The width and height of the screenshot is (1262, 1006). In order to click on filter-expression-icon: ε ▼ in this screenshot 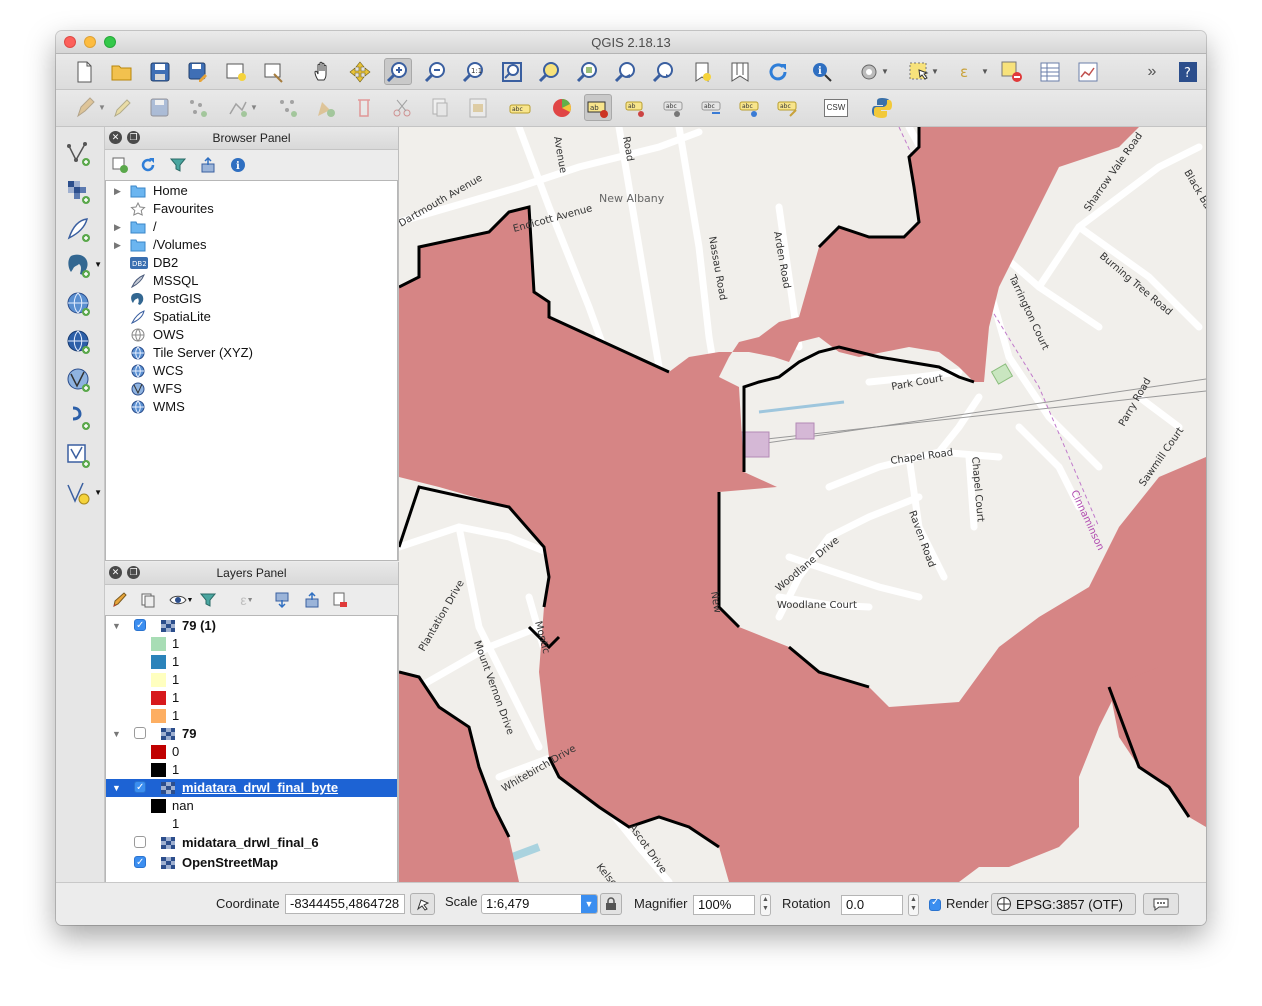, I will do `click(247, 600)`.